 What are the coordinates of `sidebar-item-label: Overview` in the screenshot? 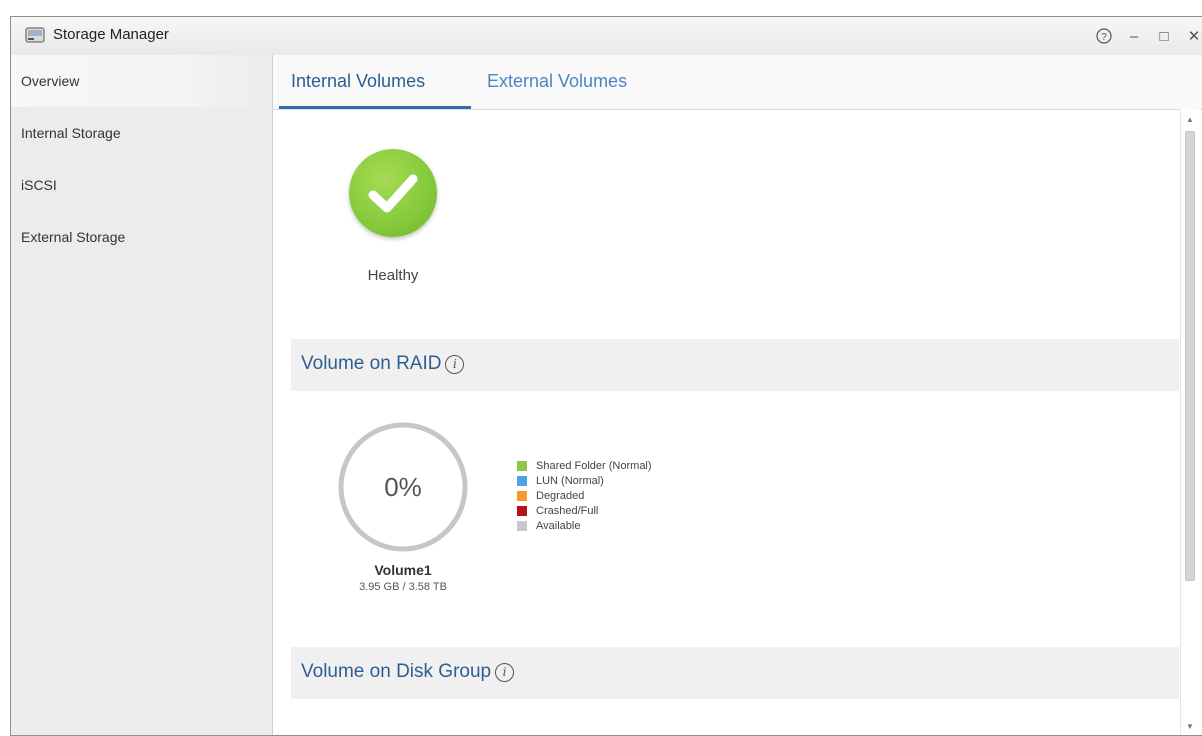 It's located at (50, 81).